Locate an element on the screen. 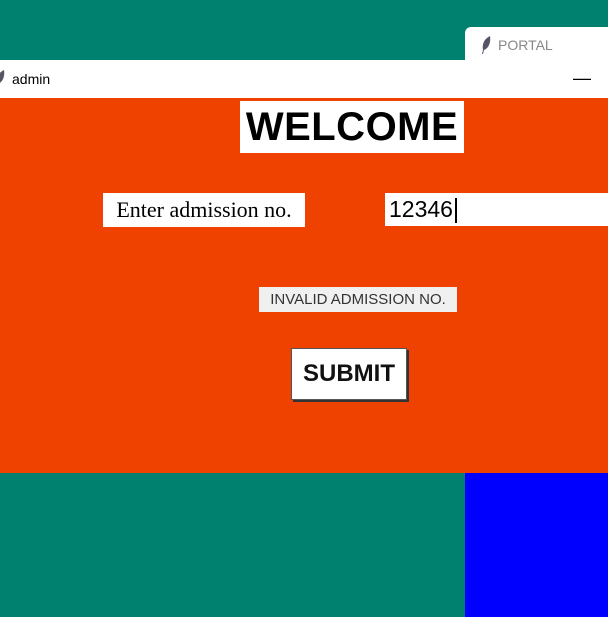 The image size is (608, 617). status-message: INVALID ADMISSION NO. is located at coordinates (358, 299).